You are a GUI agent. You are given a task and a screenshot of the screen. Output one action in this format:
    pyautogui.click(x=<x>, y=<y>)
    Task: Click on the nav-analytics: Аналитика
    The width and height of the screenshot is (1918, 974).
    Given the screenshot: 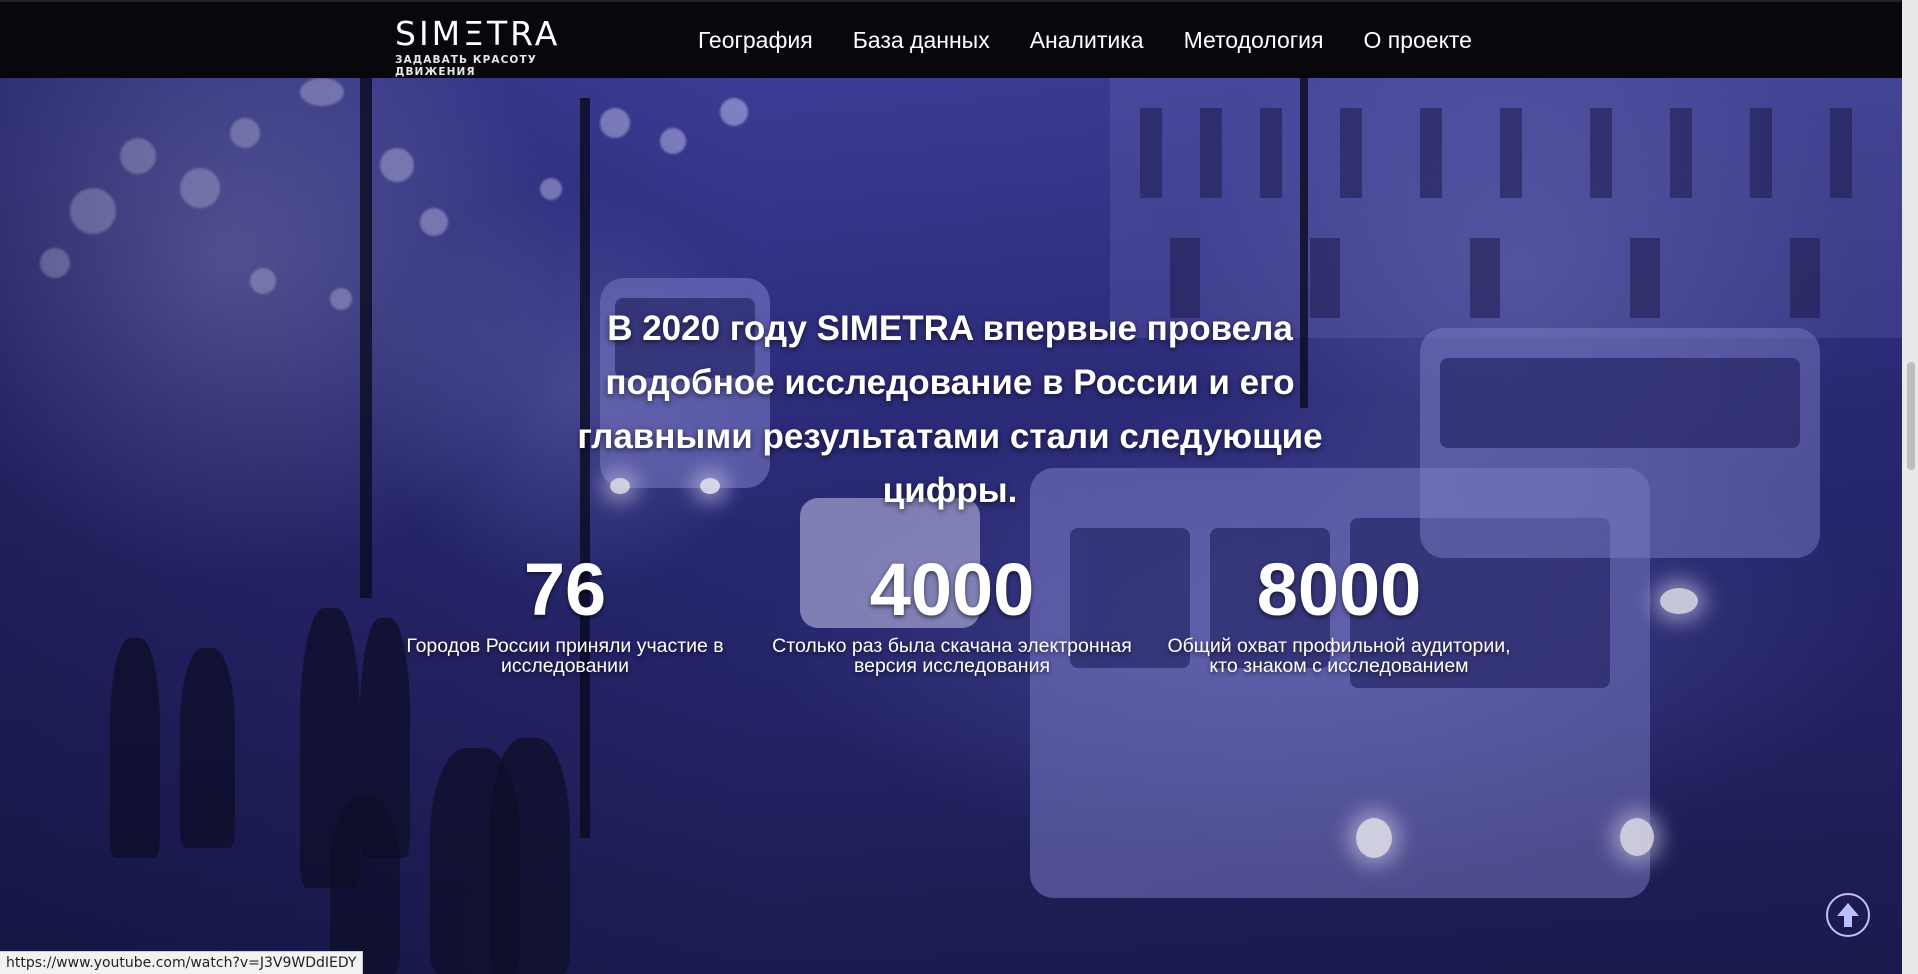 What is the action you would take?
    pyautogui.click(x=1087, y=40)
    